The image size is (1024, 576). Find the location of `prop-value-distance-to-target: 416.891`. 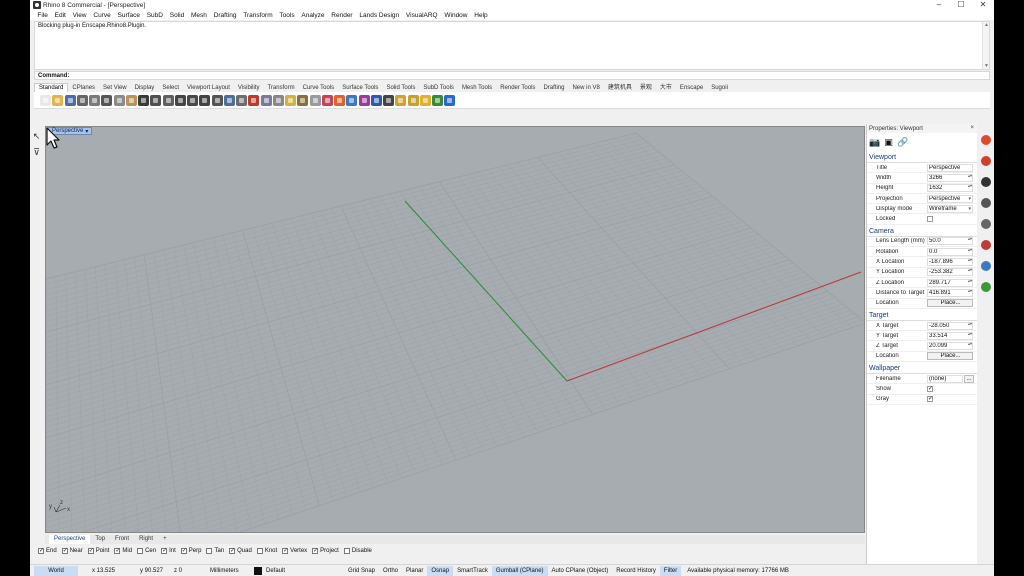

prop-value-distance-to-target: 416.891 is located at coordinates (950, 292).